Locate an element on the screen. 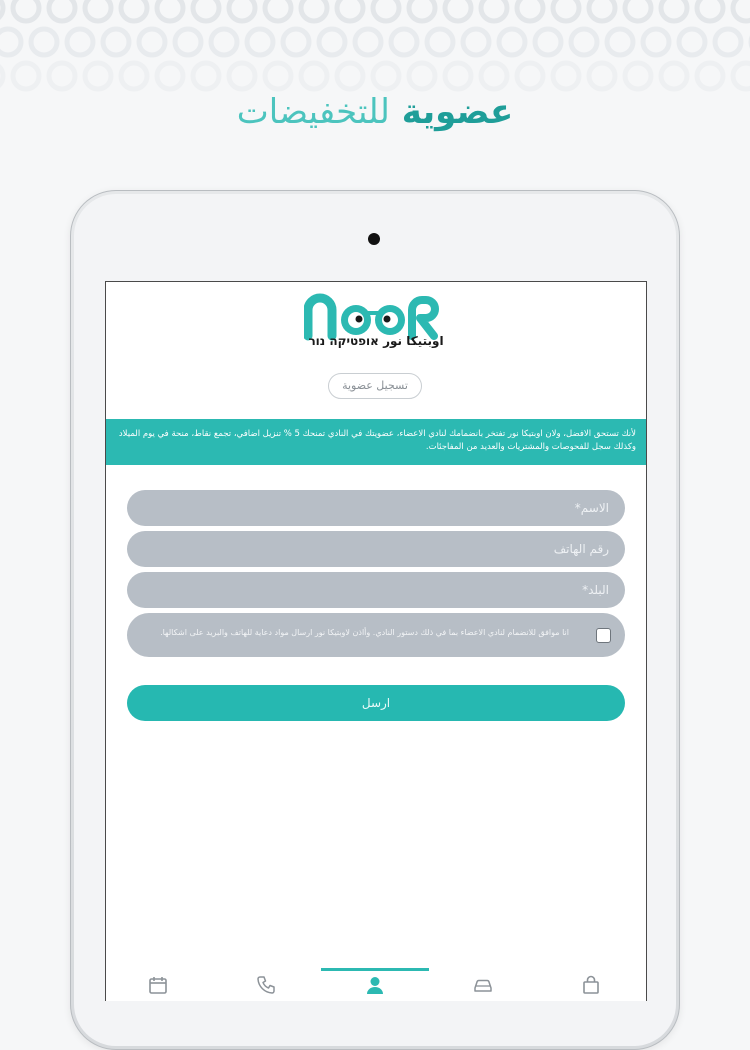 The height and width of the screenshot is (1050, 750). headline-strong: عضوية is located at coordinates (457, 112).